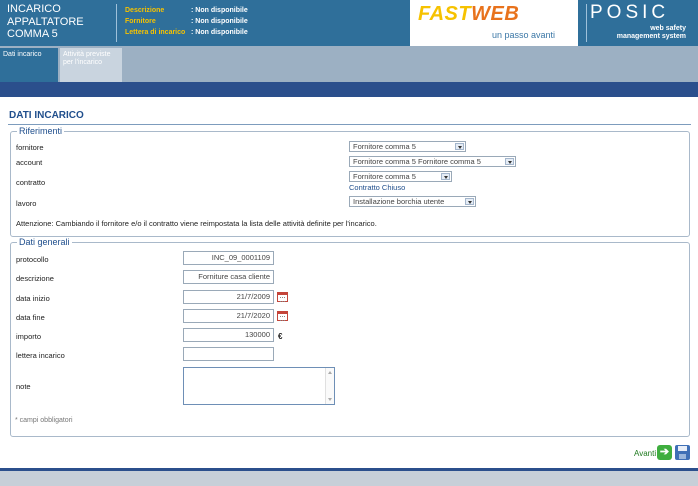  Describe the element at coordinates (280, 336) in the screenshot. I see `currency-symbol: €` at that location.